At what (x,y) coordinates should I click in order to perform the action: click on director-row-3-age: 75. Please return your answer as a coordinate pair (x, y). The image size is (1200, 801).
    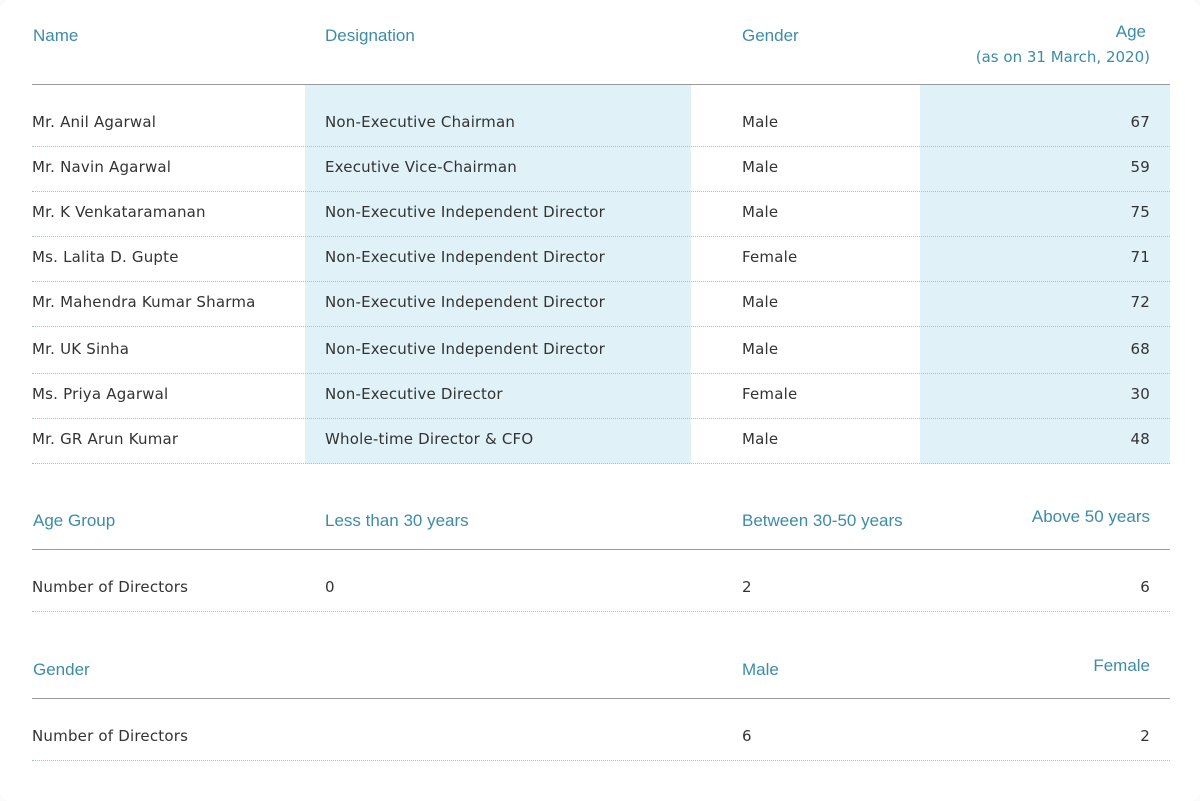
    Looking at the image, I should click on (1140, 212).